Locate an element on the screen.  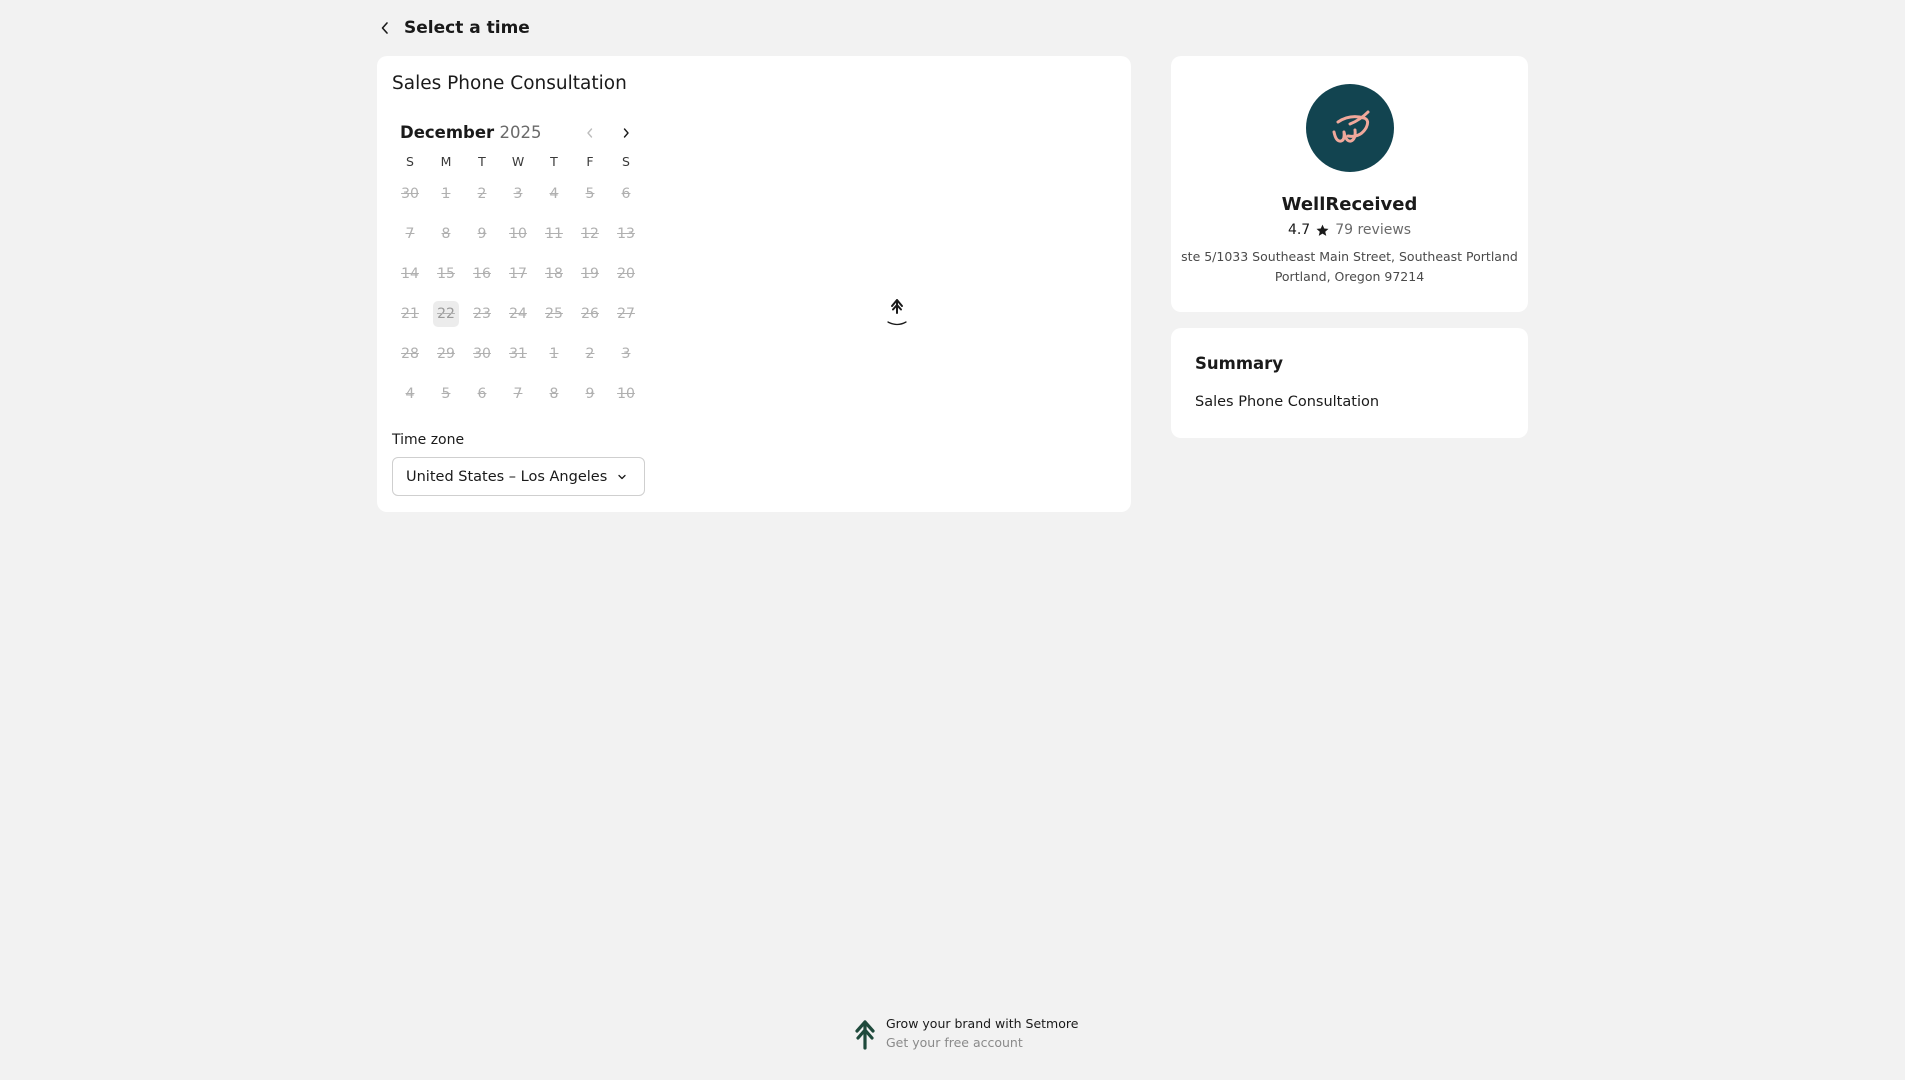
calendar-day-number: 19 is located at coordinates (590, 274).